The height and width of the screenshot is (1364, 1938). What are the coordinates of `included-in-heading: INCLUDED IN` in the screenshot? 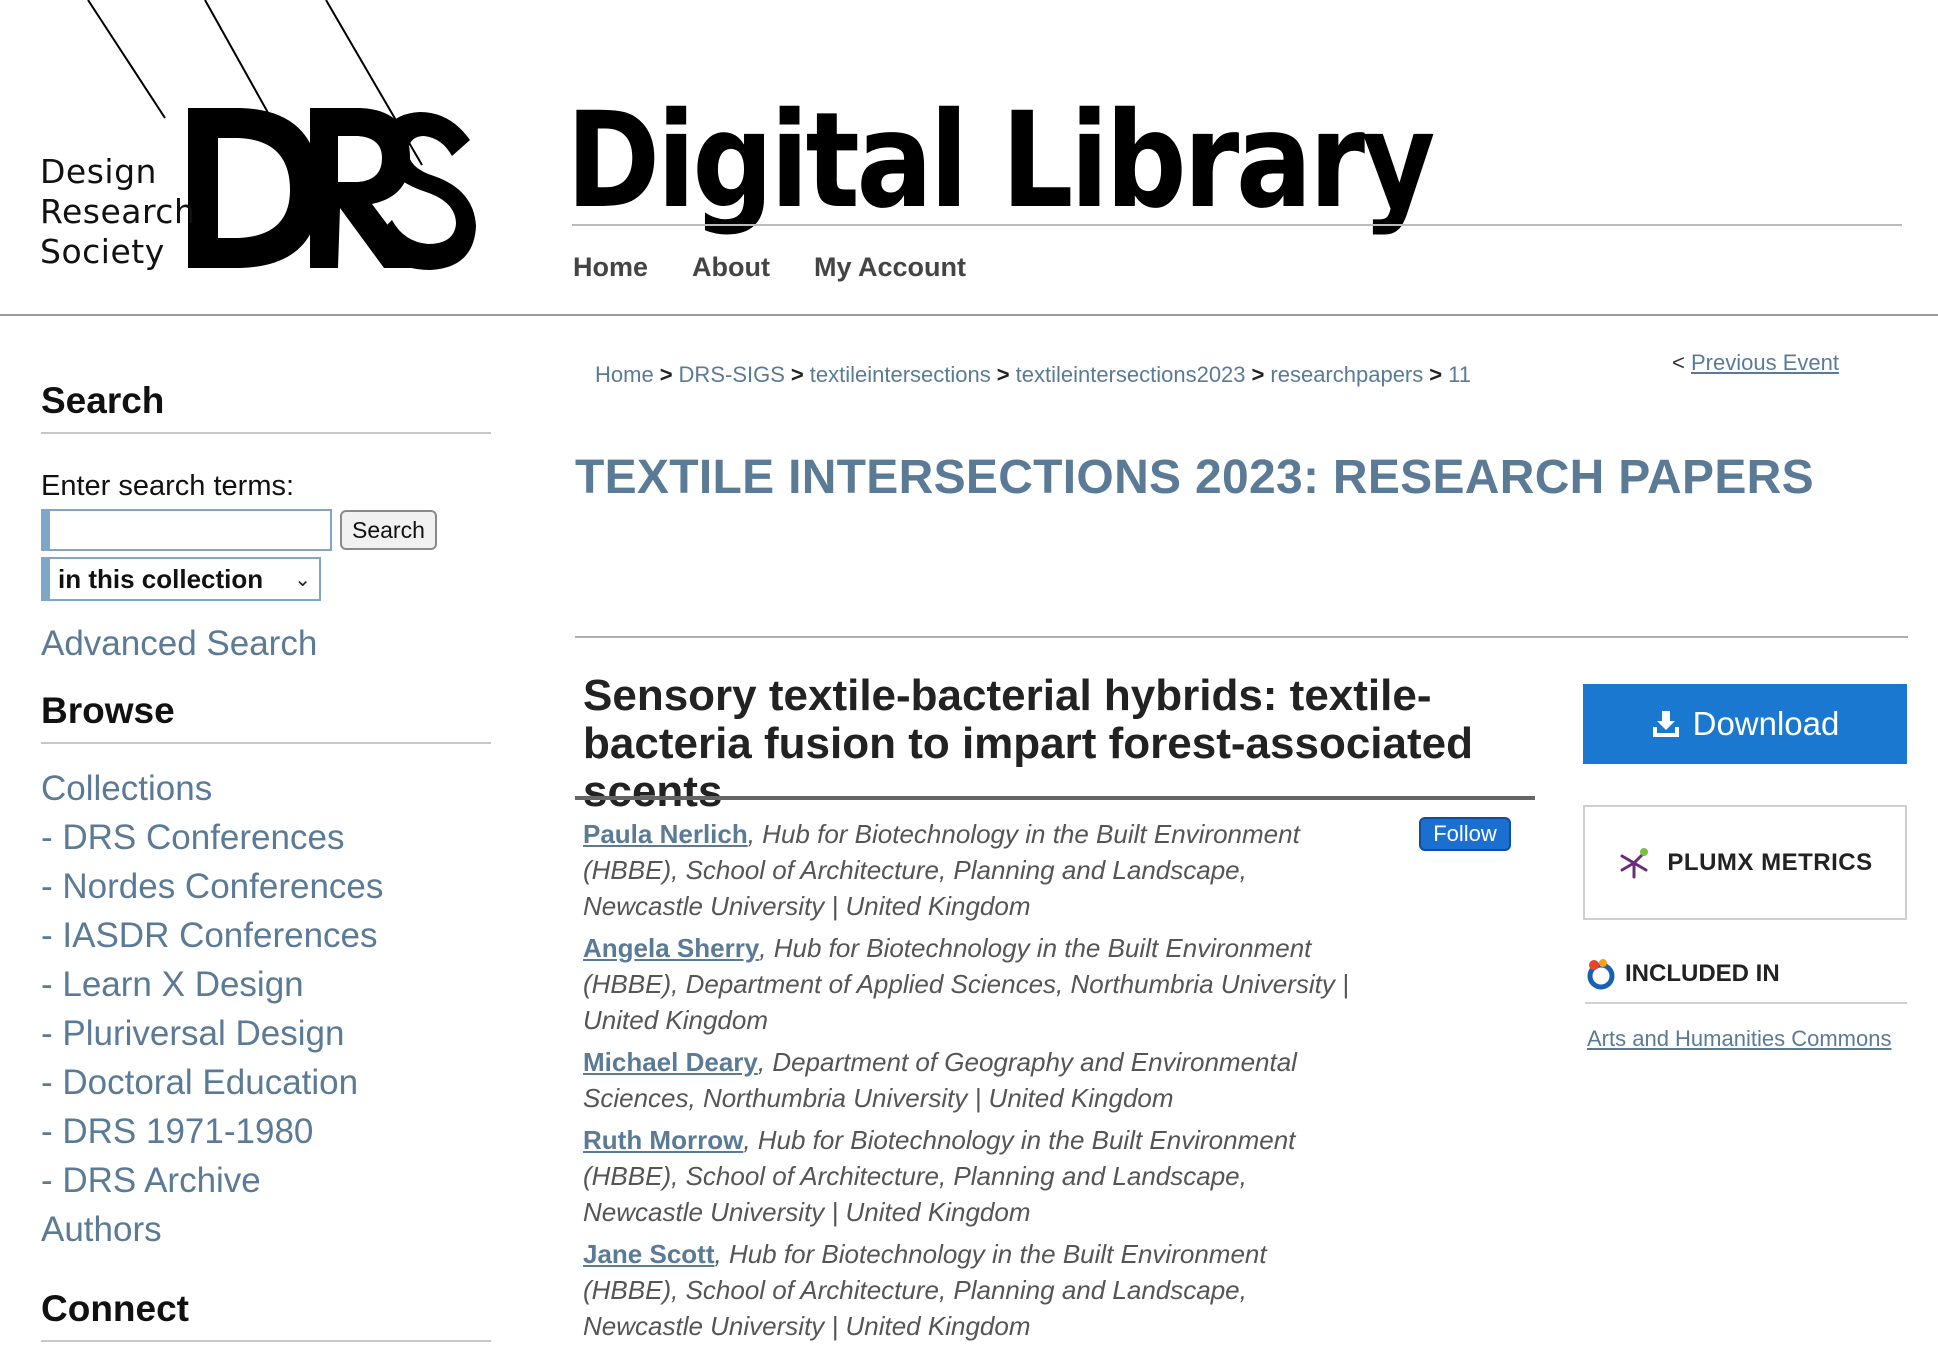 It's located at (1746, 981).